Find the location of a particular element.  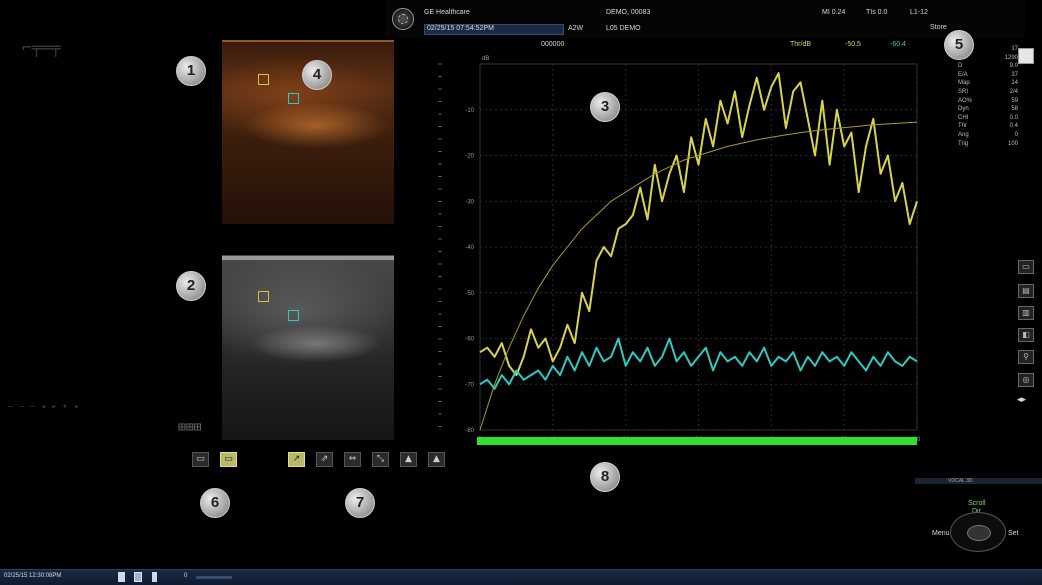

view-dual-button: ▭ is located at coordinates (228, 459).